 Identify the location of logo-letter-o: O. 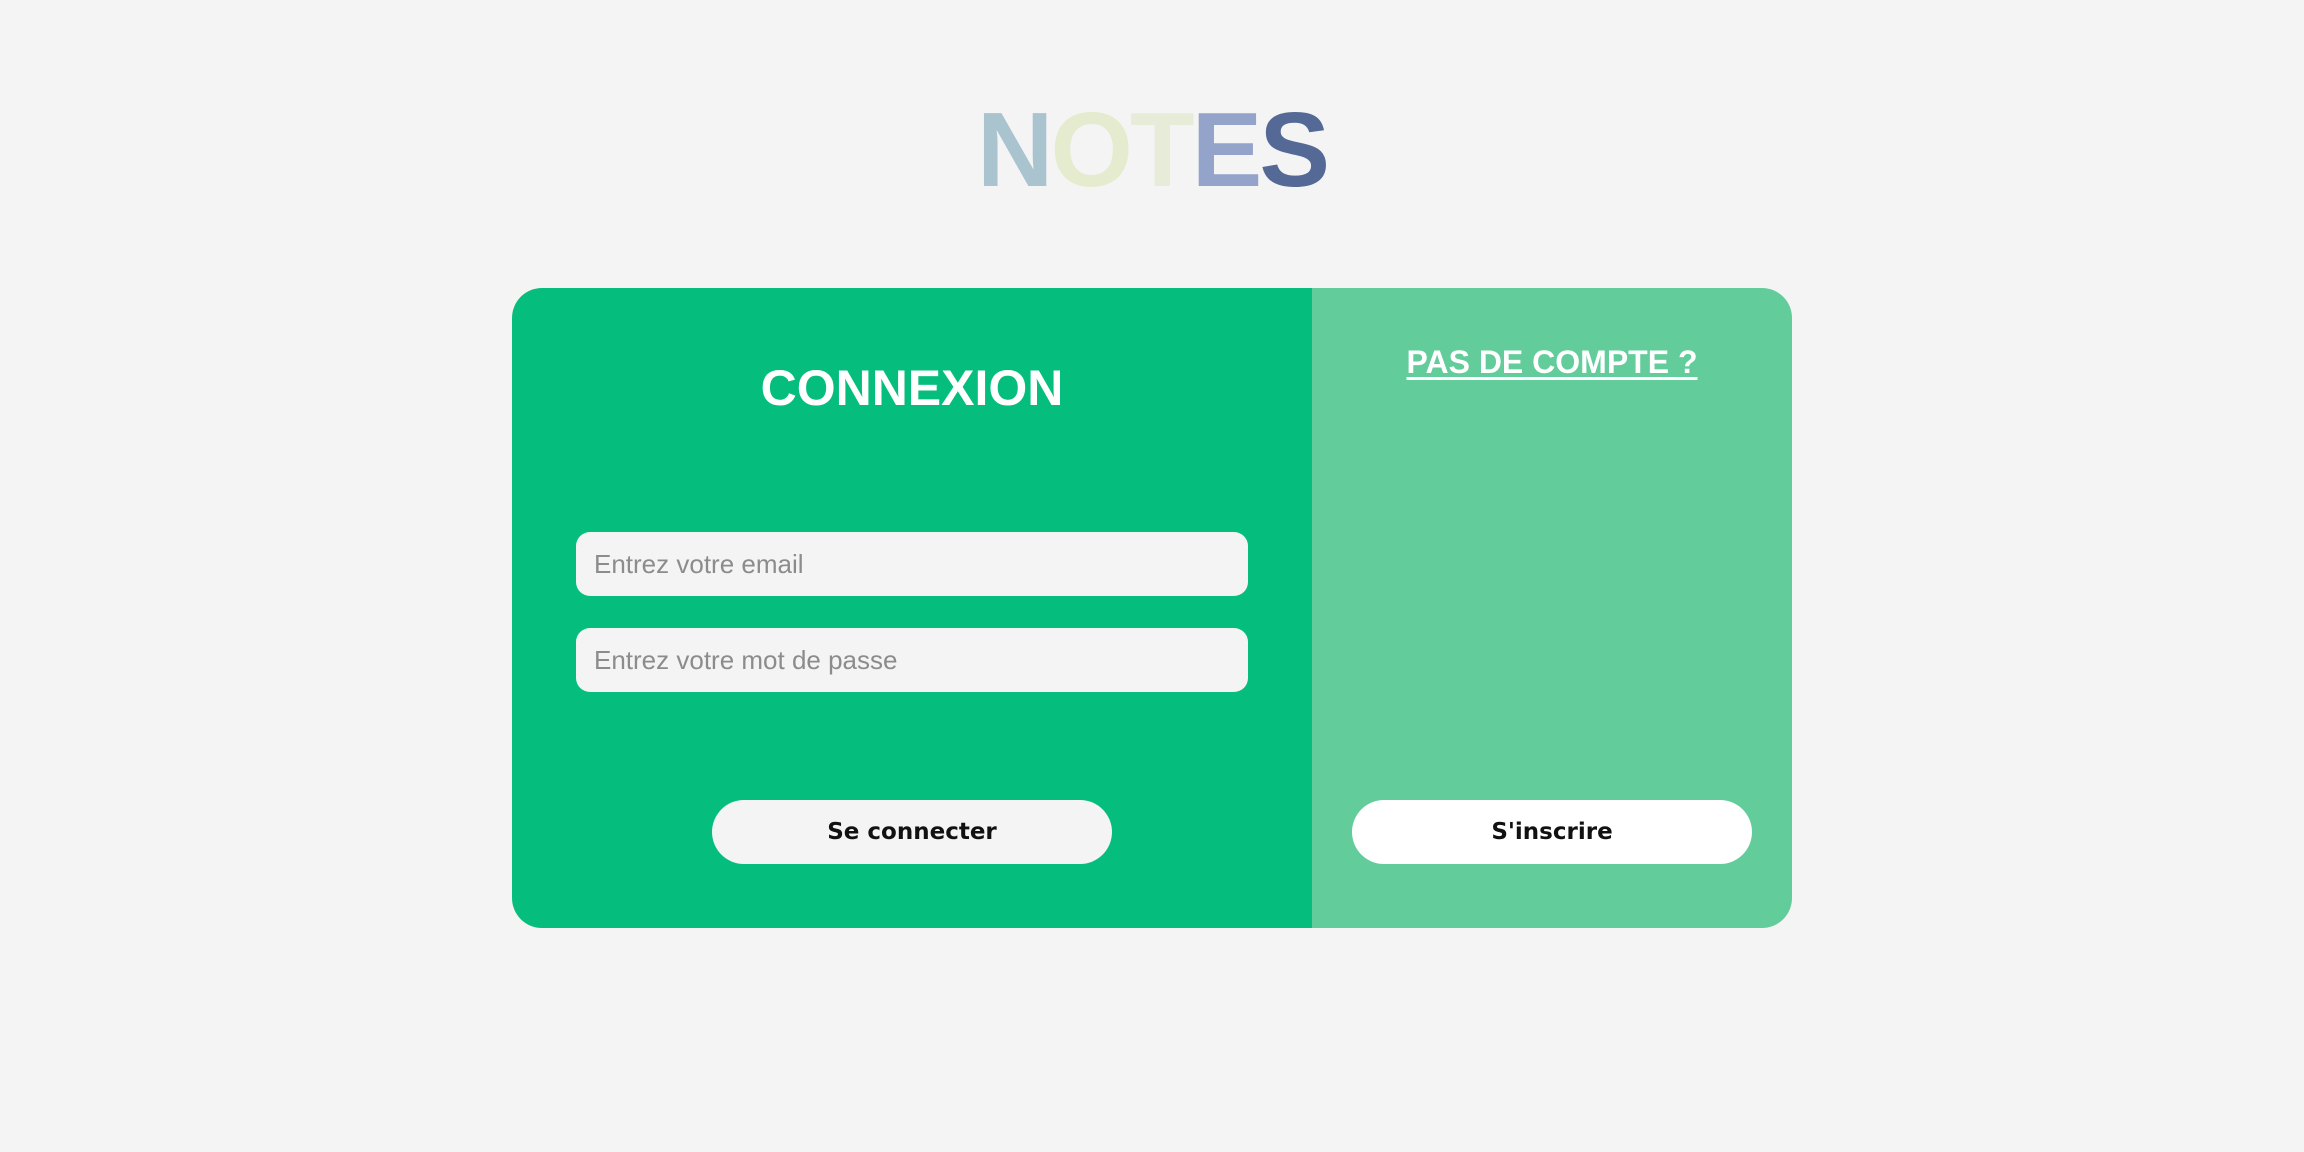
(1091, 150).